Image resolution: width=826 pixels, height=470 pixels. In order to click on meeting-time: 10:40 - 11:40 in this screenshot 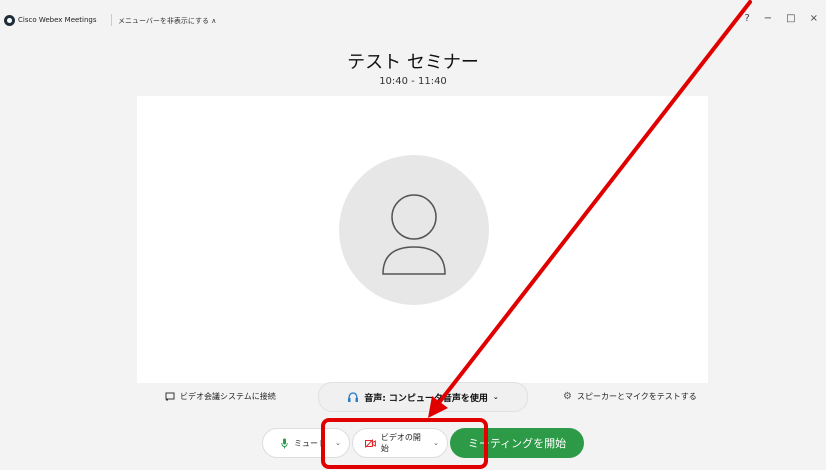, I will do `click(413, 81)`.